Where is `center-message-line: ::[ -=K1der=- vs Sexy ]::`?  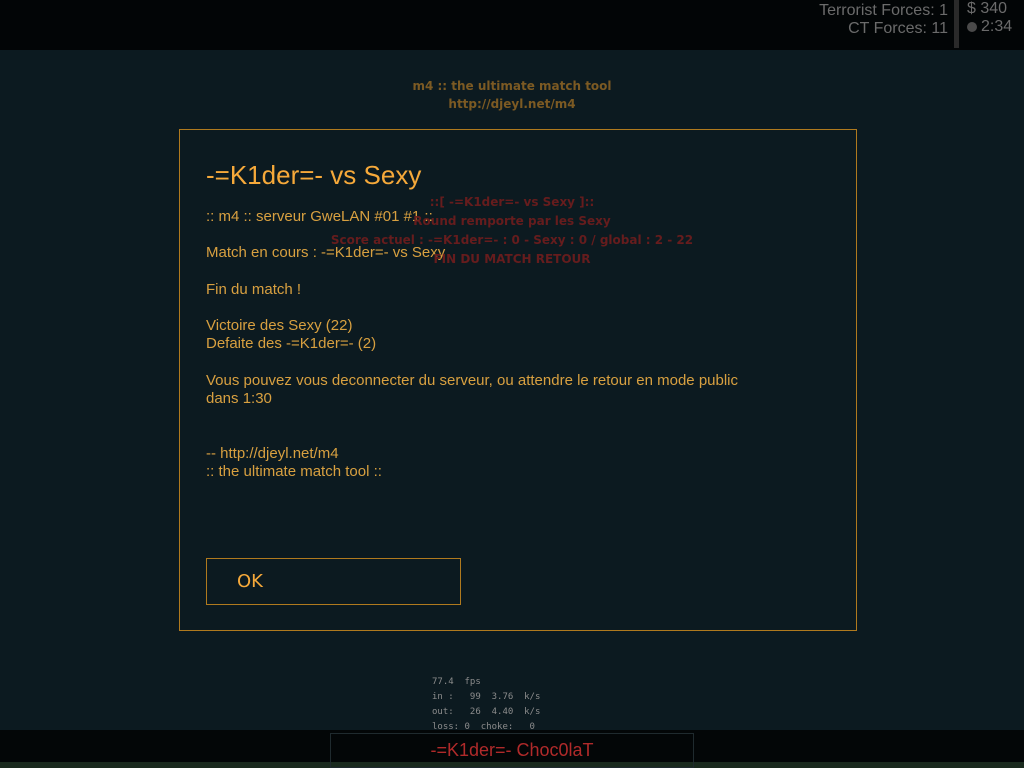 center-message-line: ::[ -=K1der=- vs Sexy ]:: is located at coordinates (512, 202).